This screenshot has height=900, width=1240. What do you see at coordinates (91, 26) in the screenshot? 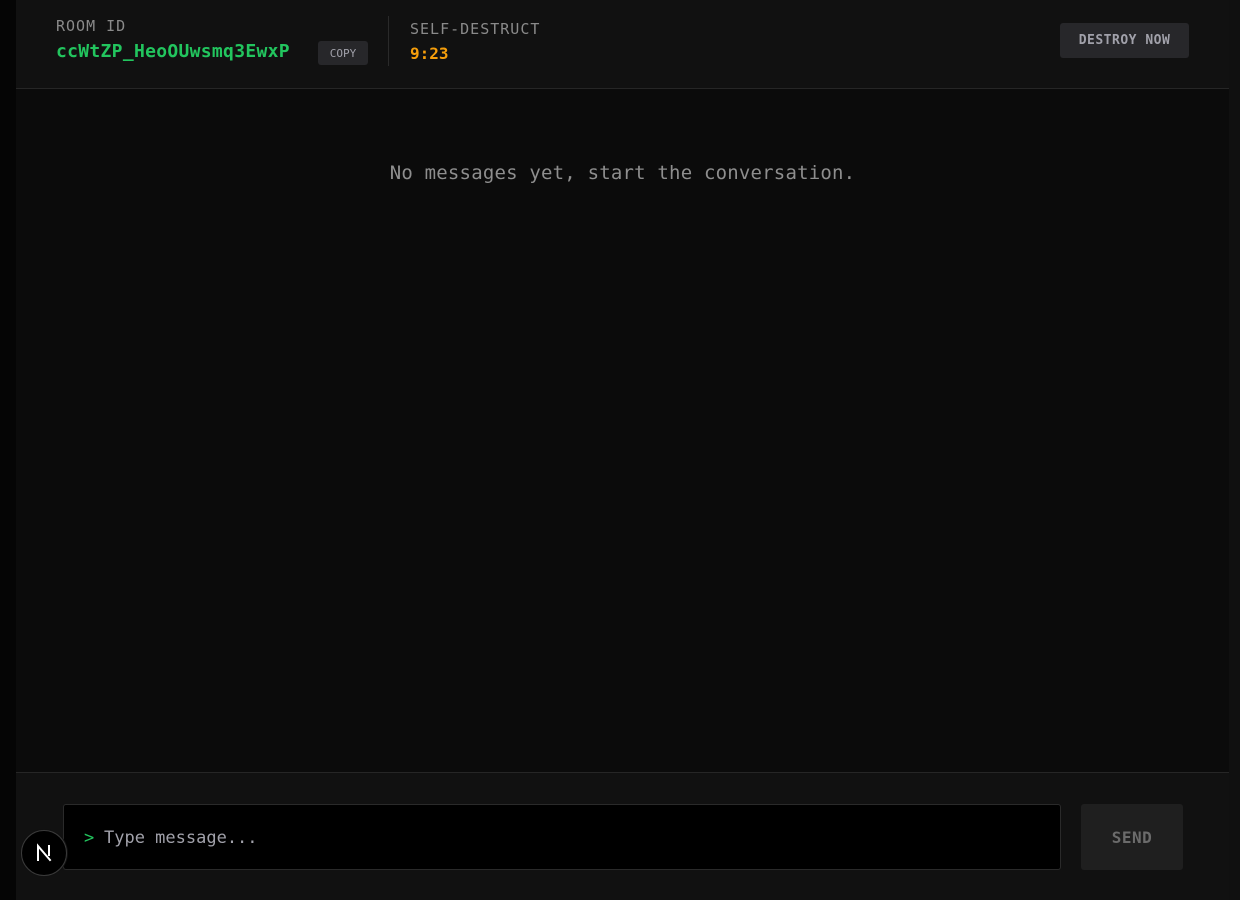
I see `room-id-label: ROOM ID` at bounding box center [91, 26].